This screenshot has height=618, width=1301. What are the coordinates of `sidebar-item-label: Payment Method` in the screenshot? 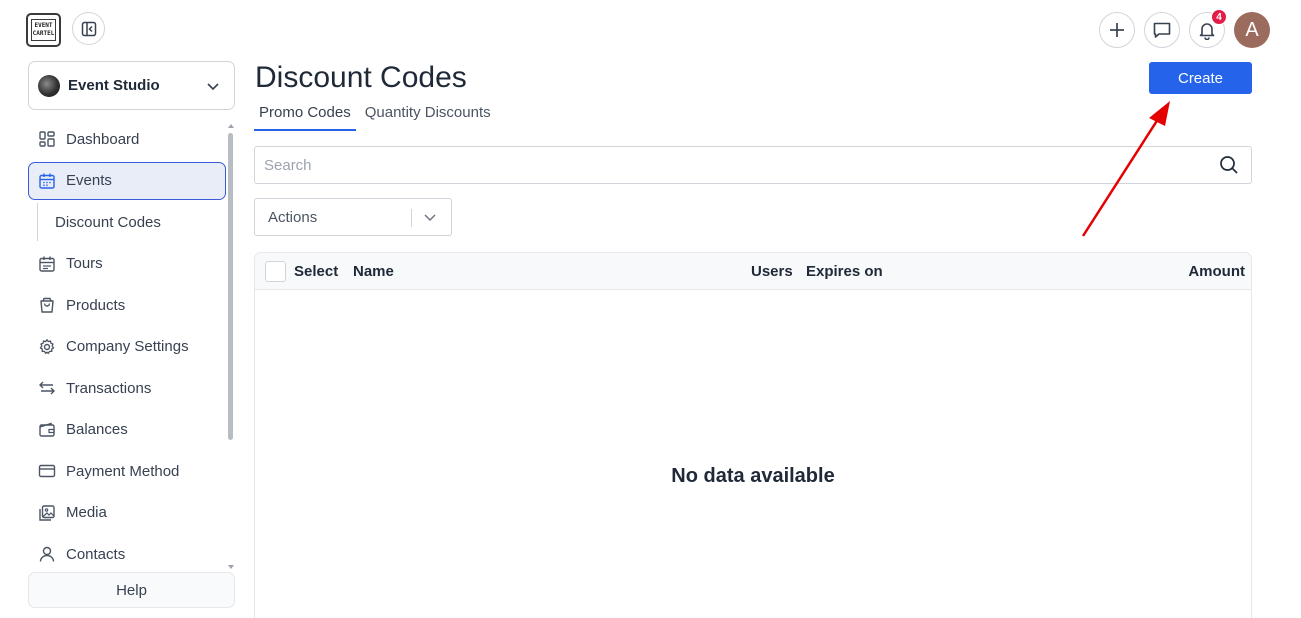 It's located at (123, 471).